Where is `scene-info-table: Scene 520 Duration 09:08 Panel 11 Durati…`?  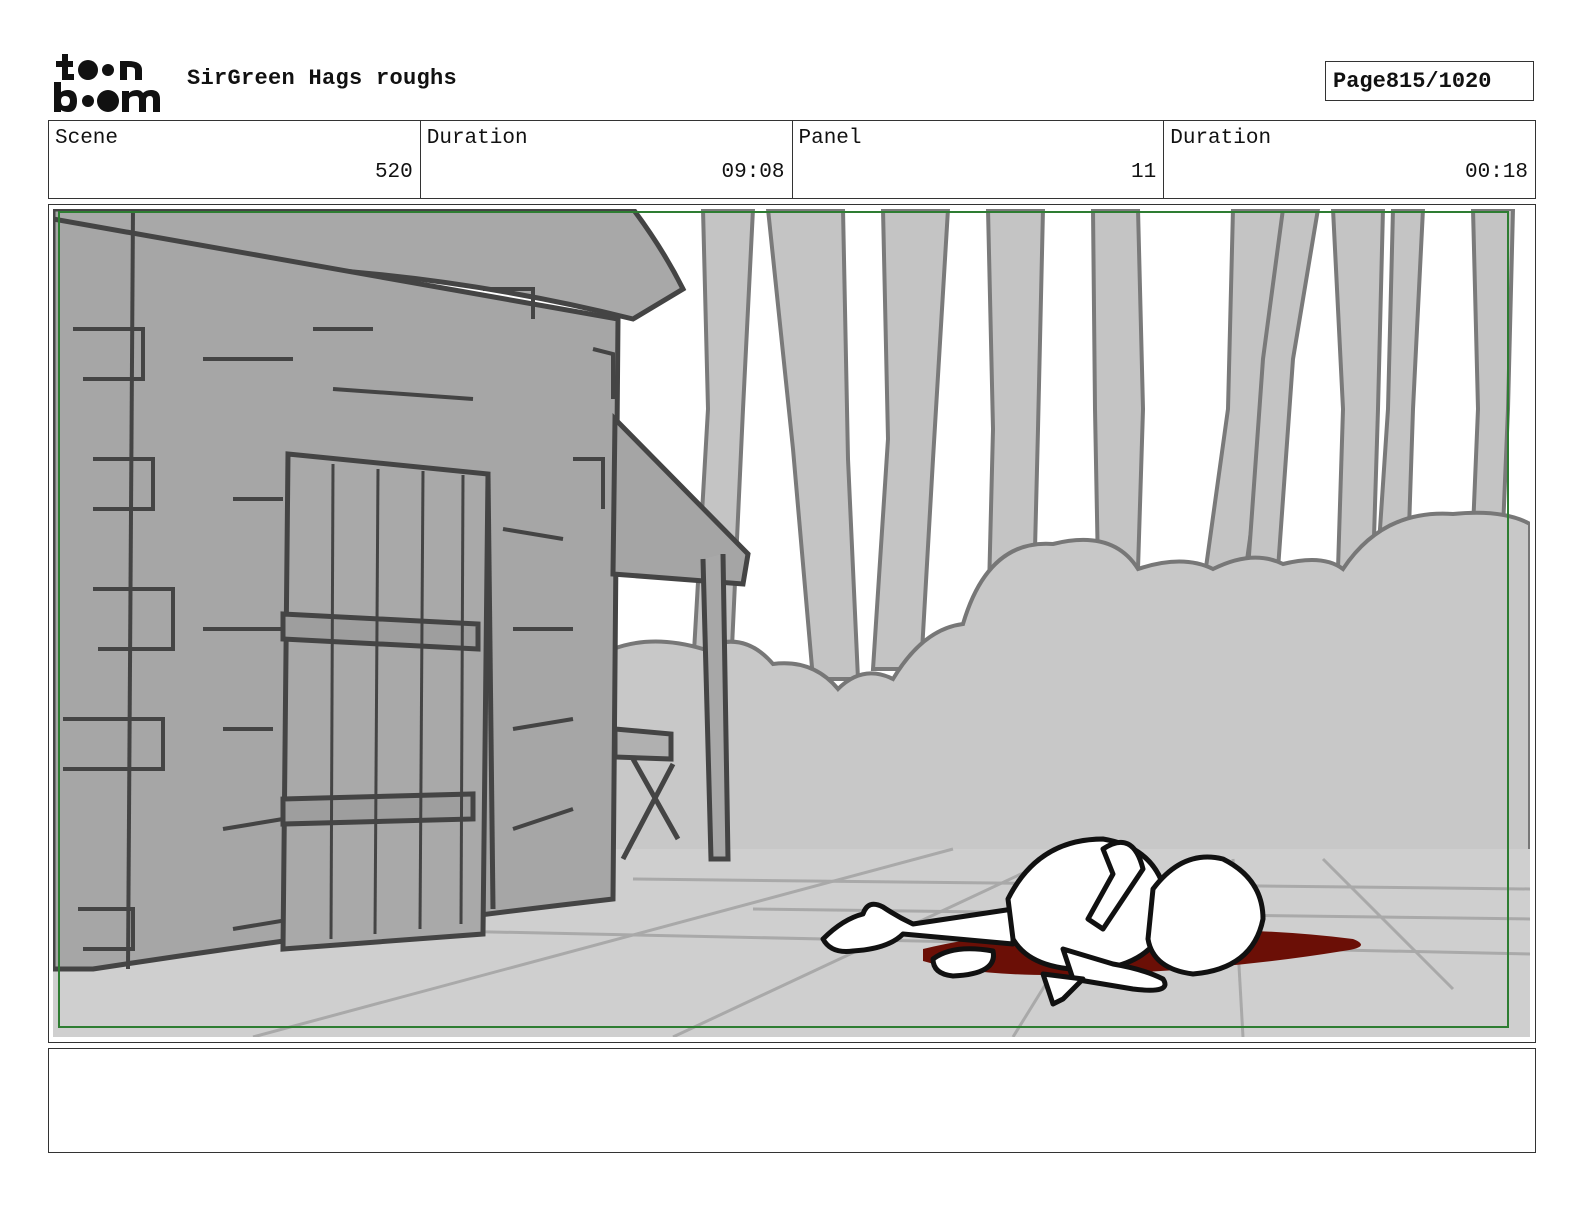 scene-info-table: Scene 520 Duration 09:08 Panel 11 Durati… is located at coordinates (792, 159).